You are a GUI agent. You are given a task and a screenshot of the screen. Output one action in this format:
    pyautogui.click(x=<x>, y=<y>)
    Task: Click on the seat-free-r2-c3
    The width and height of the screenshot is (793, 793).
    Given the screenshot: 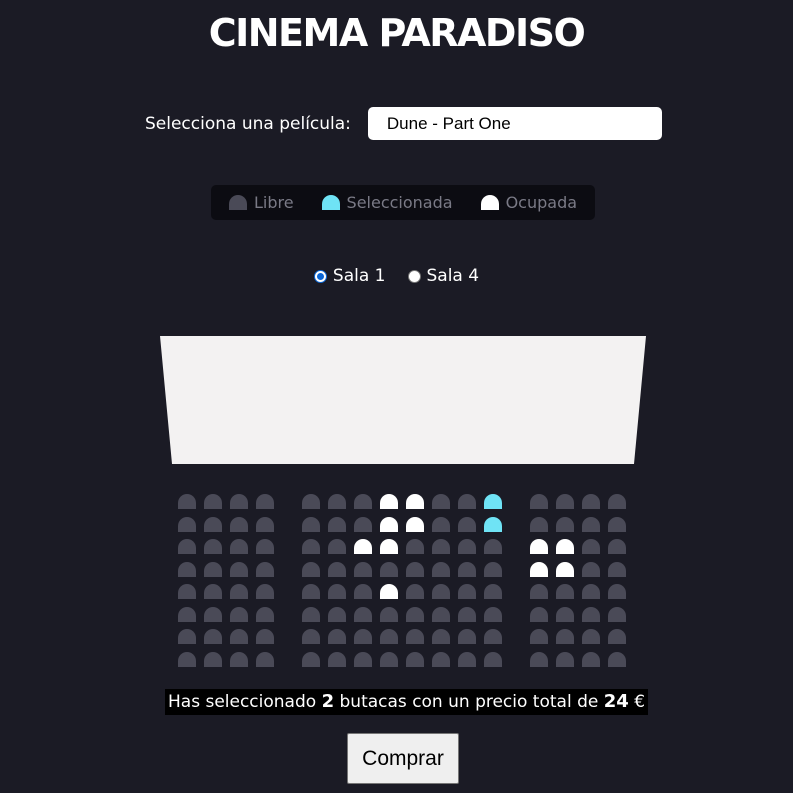 What is the action you would take?
    pyautogui.click(x=239, y=524)
    